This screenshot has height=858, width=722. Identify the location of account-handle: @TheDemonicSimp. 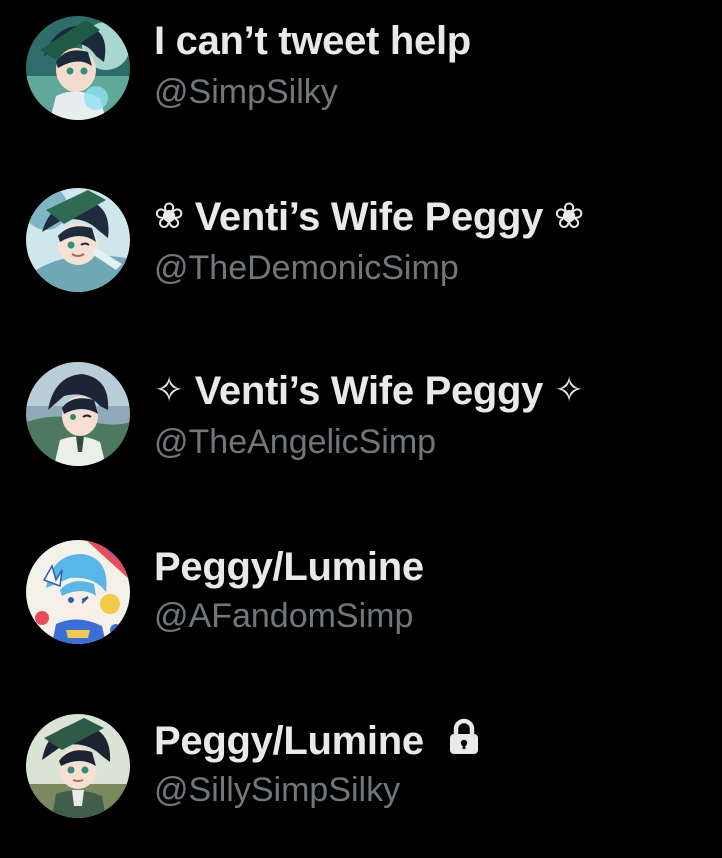
(306, 268).